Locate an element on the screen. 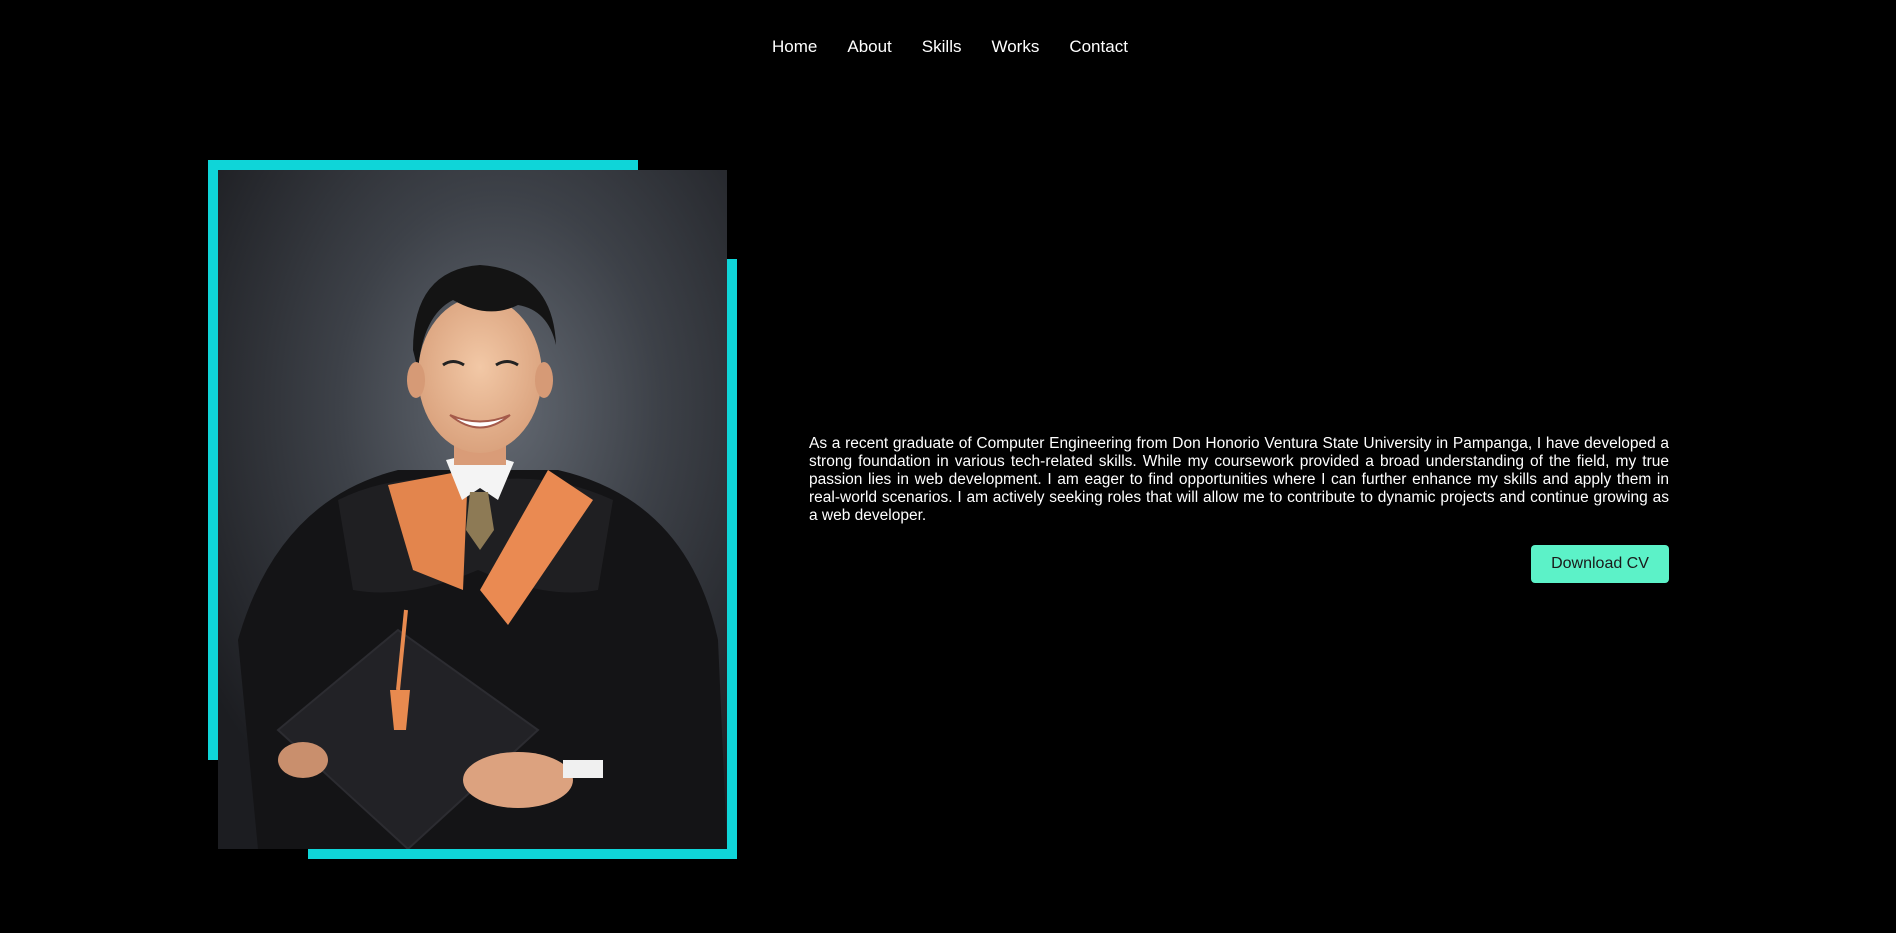  nav-works-link: Works is located at coordinates (1015, 47).